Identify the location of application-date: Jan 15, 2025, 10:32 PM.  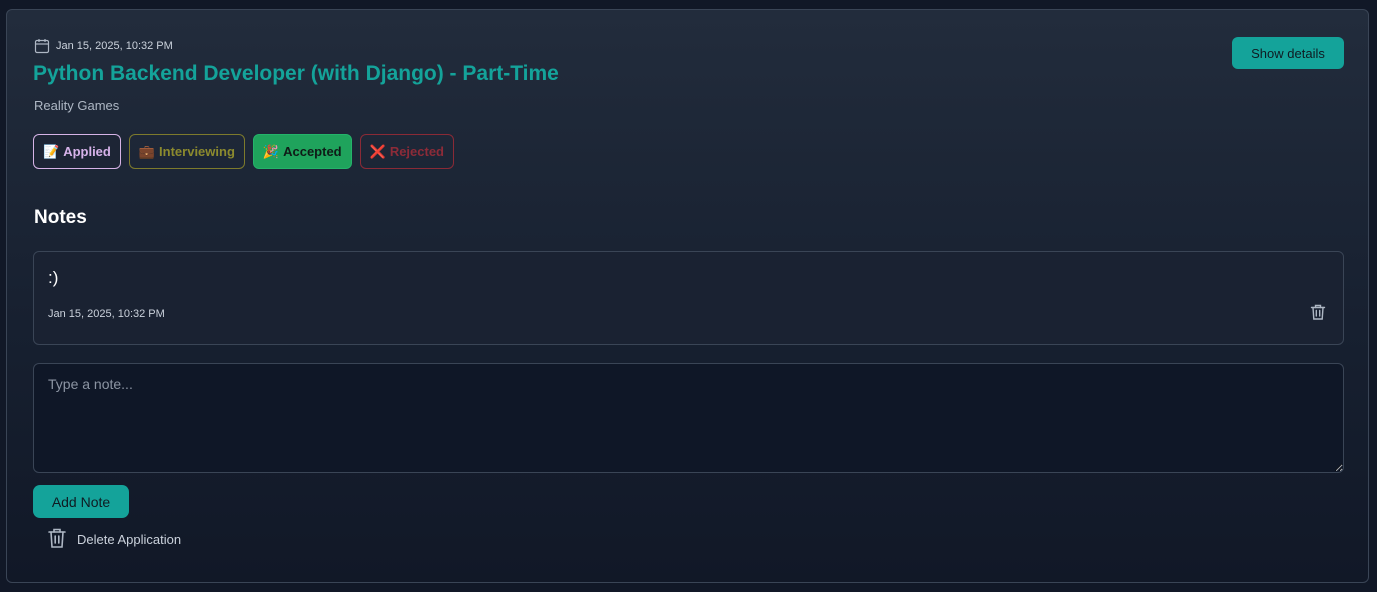
(114, 46).